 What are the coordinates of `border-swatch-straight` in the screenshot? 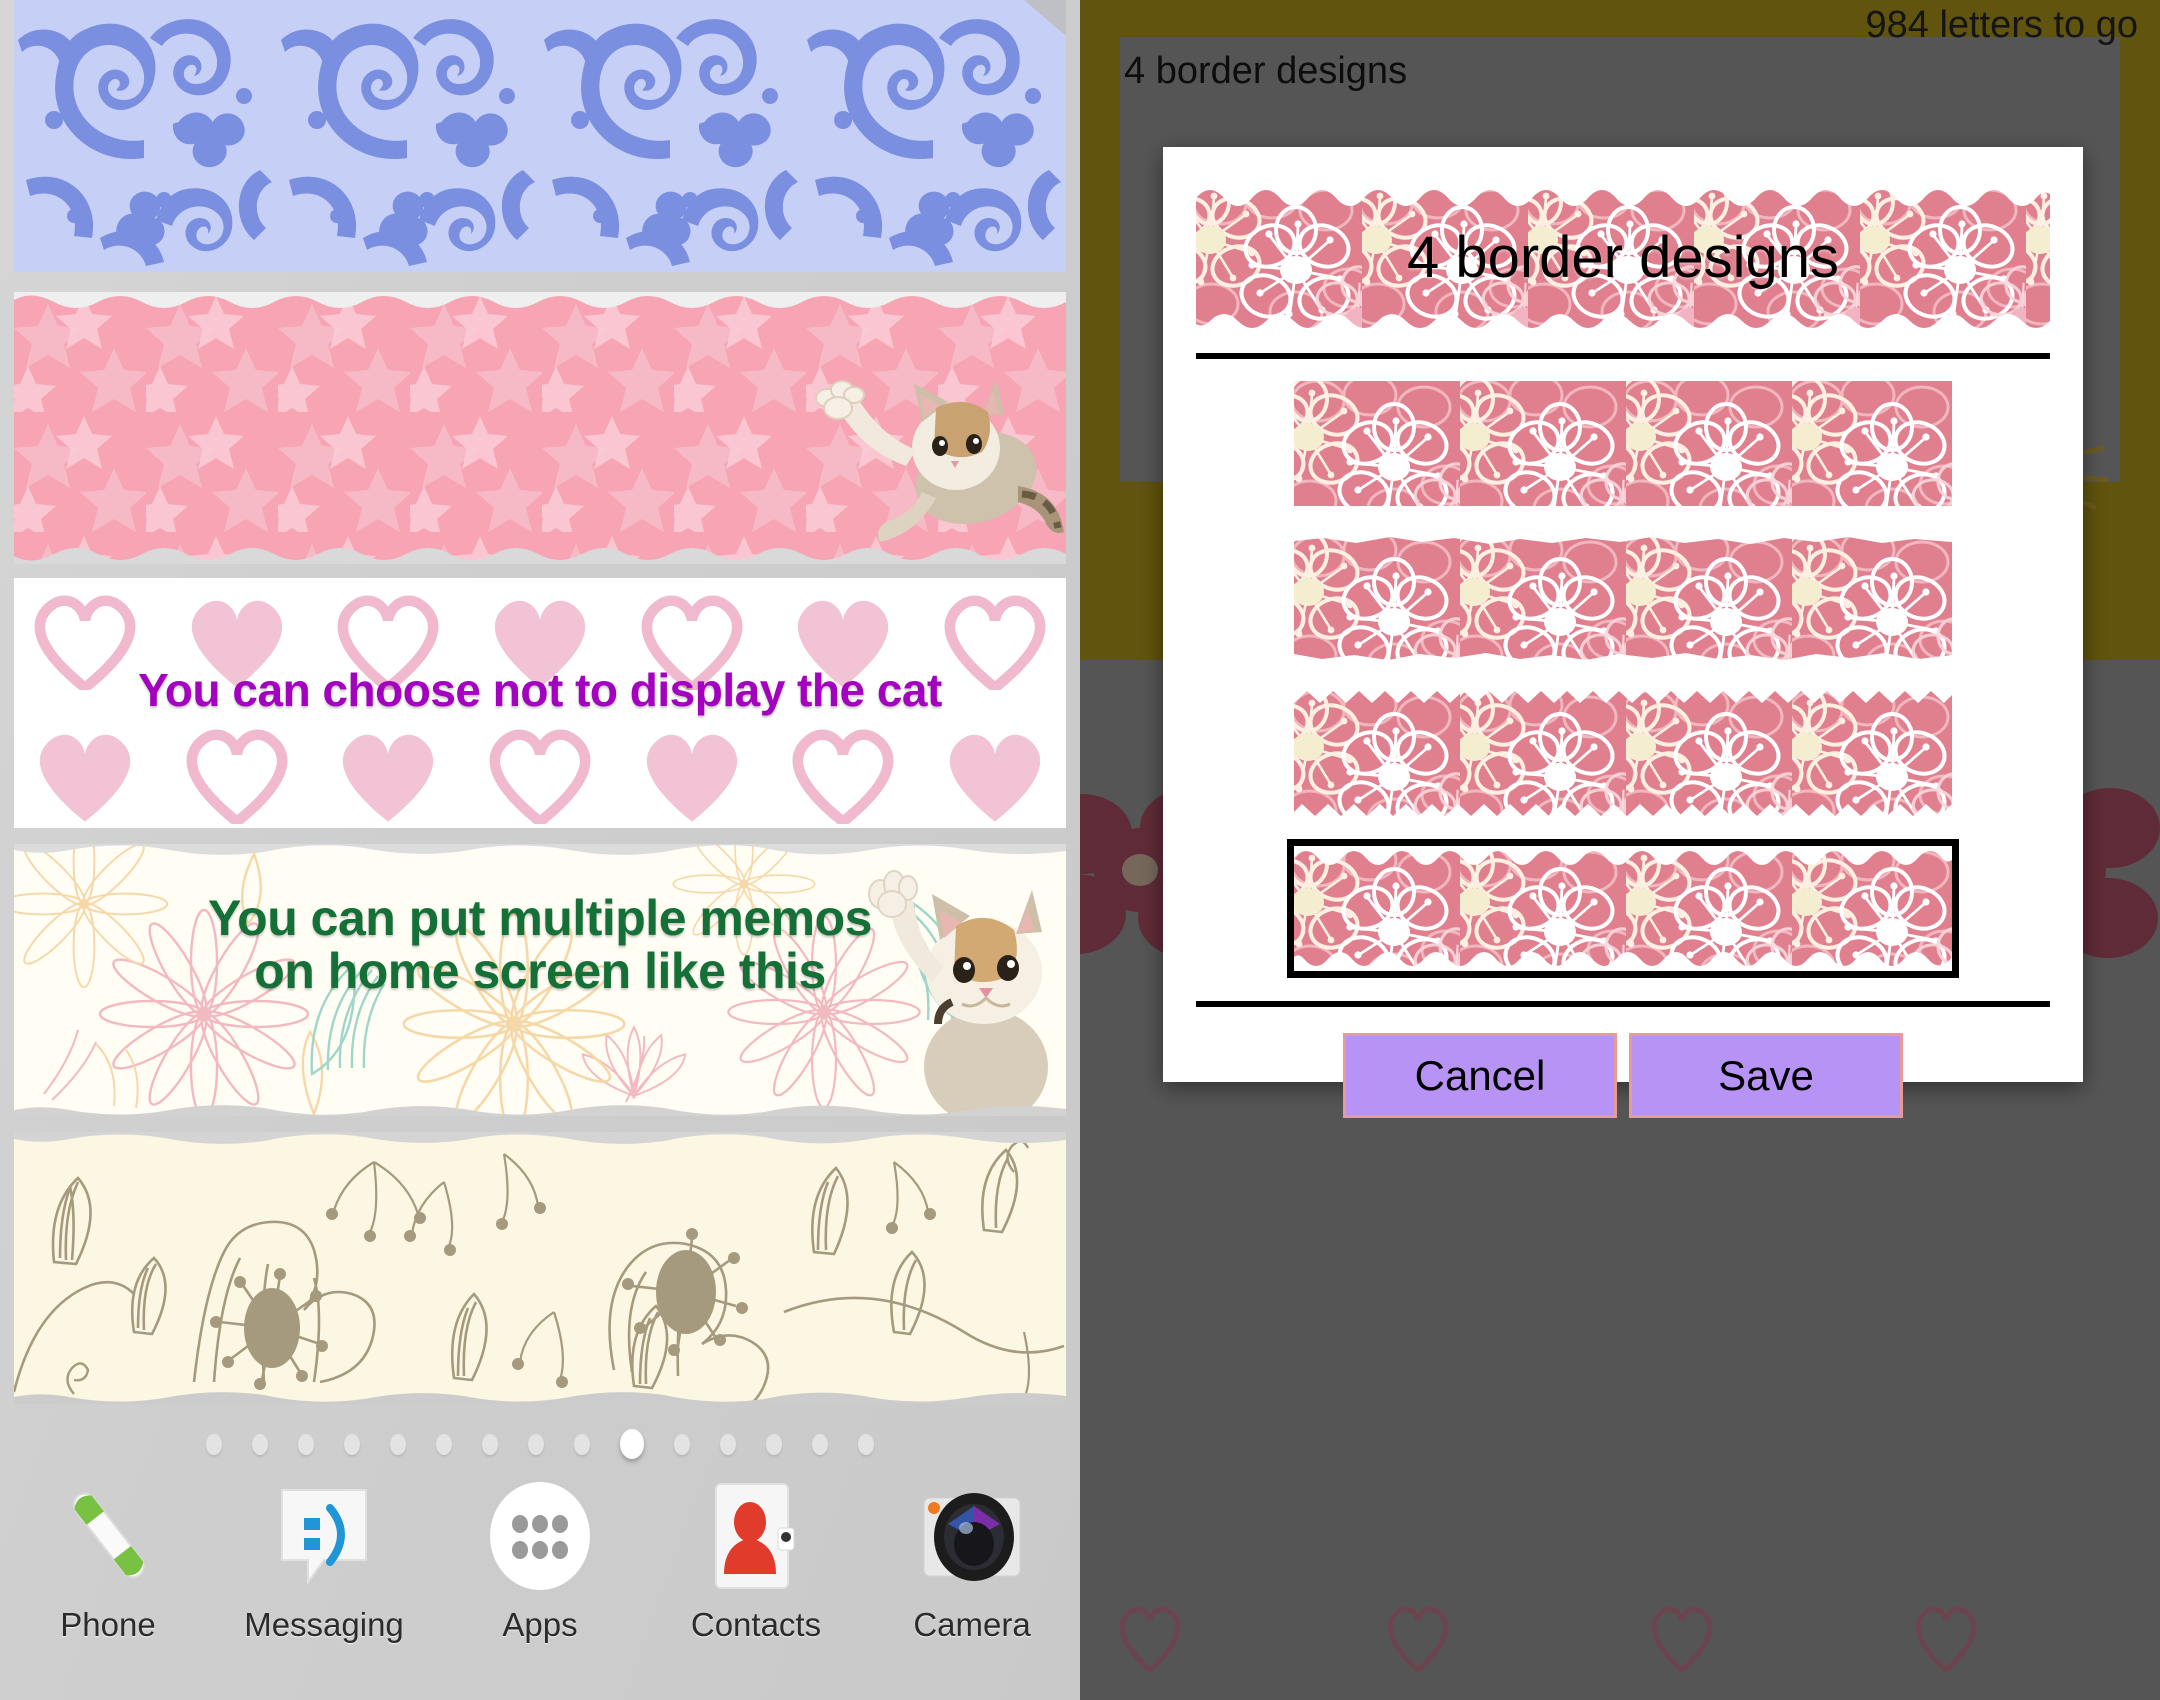 It's located at (1623, 443).